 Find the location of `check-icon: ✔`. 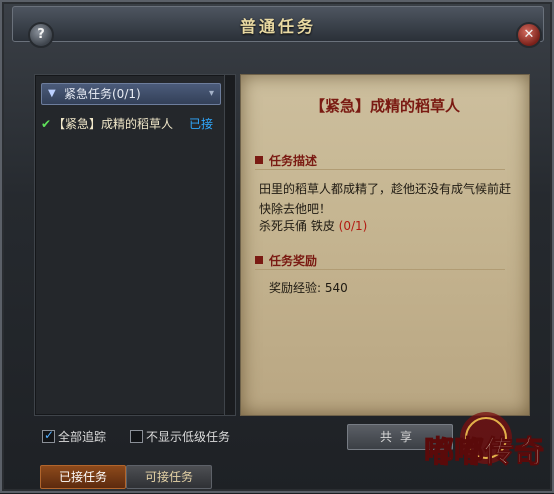

check-icon: ✔ is located at coordinates (46, 124).